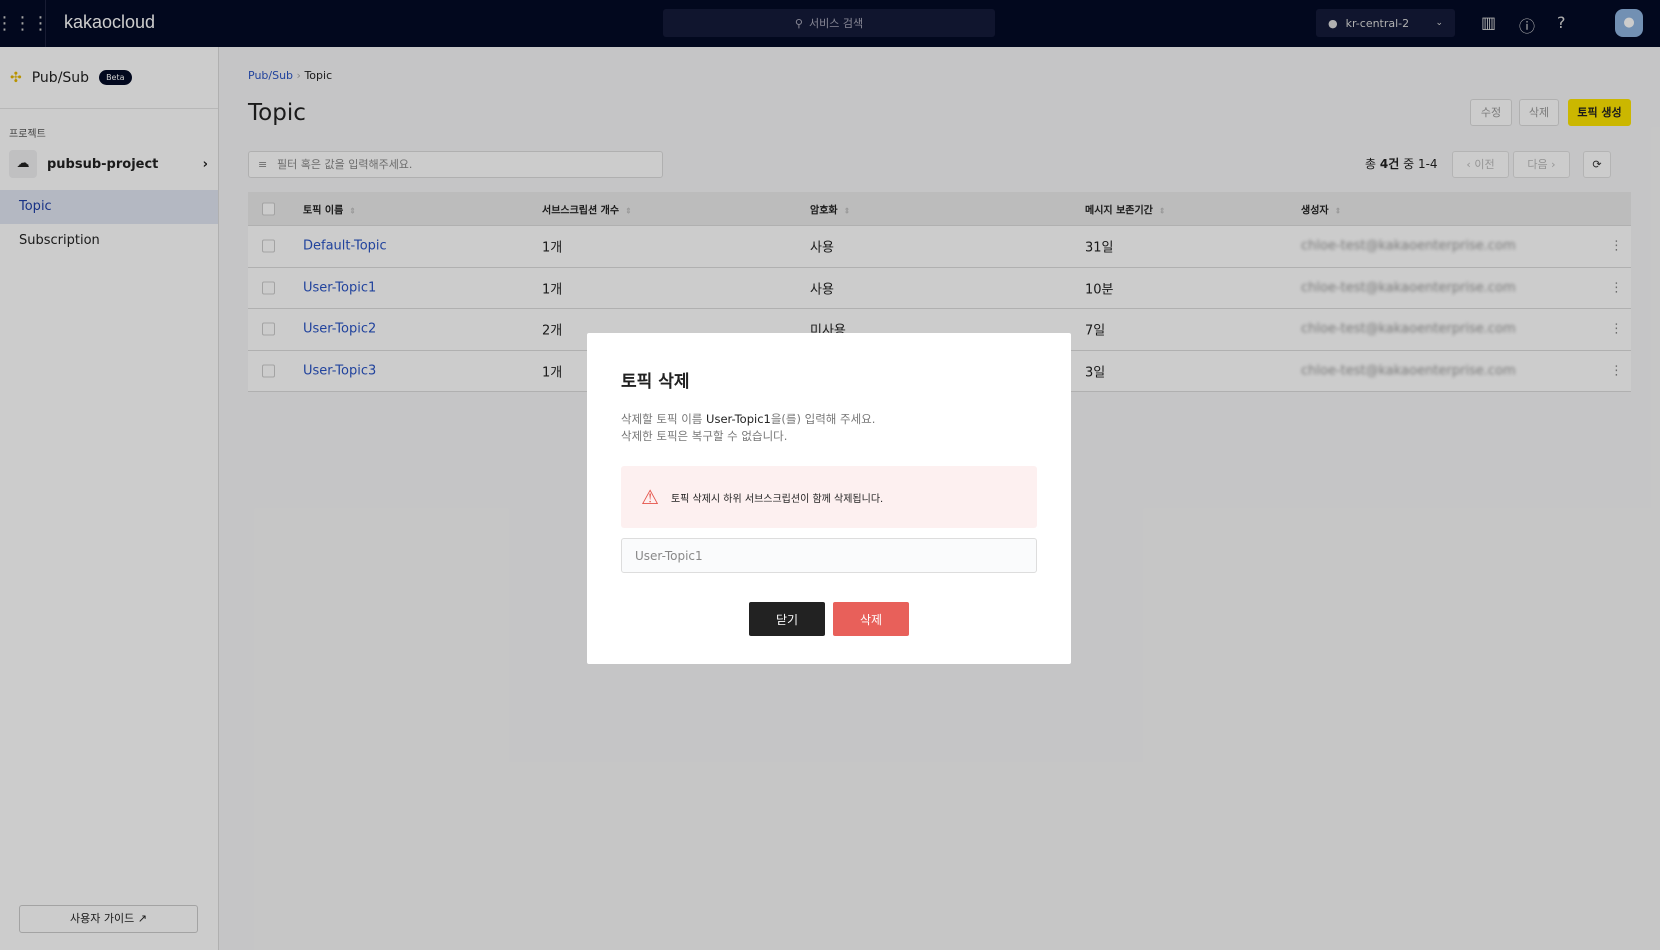  I want to click on confirm-delete-button: 삭제, so click(871, 619).